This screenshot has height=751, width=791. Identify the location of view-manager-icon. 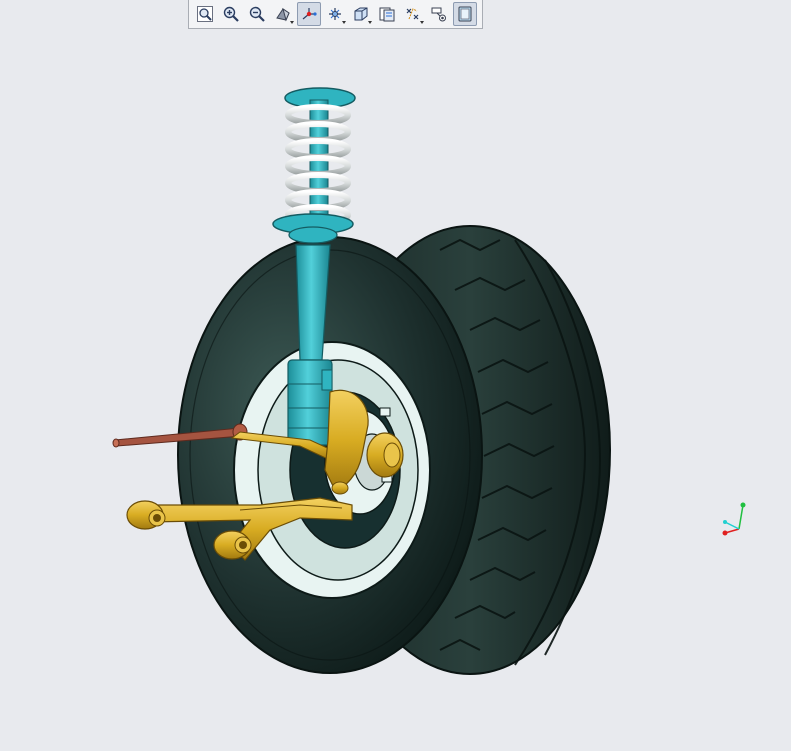
(387, 14).